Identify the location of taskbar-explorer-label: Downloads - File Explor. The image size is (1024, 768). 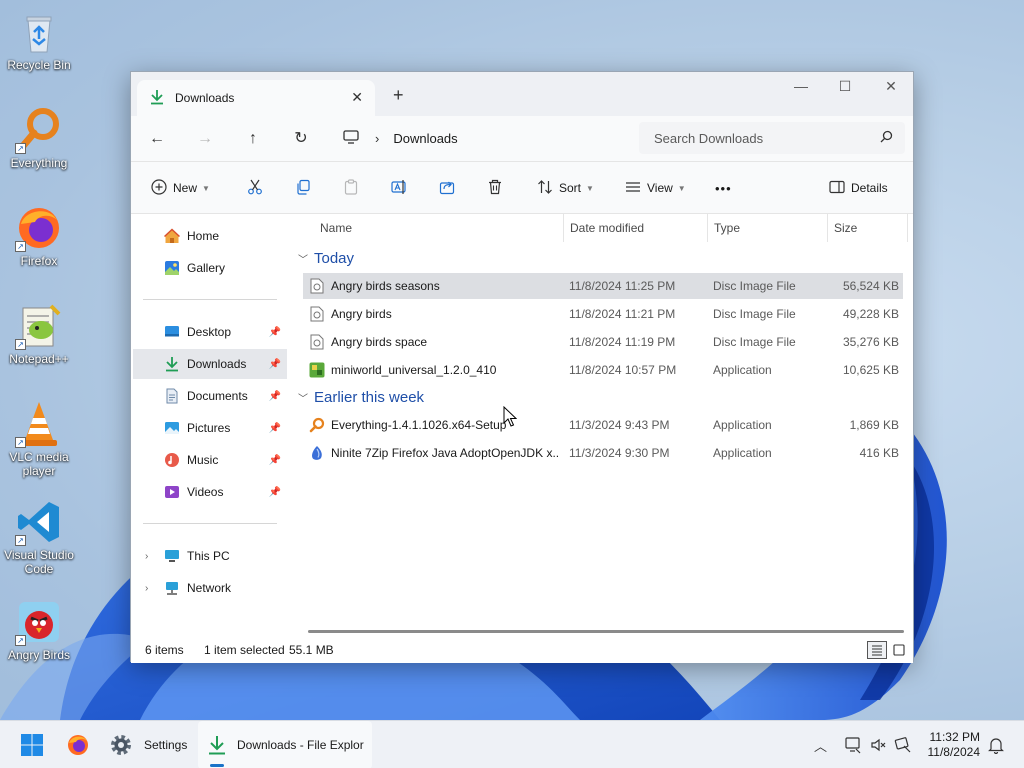
(300, 745).